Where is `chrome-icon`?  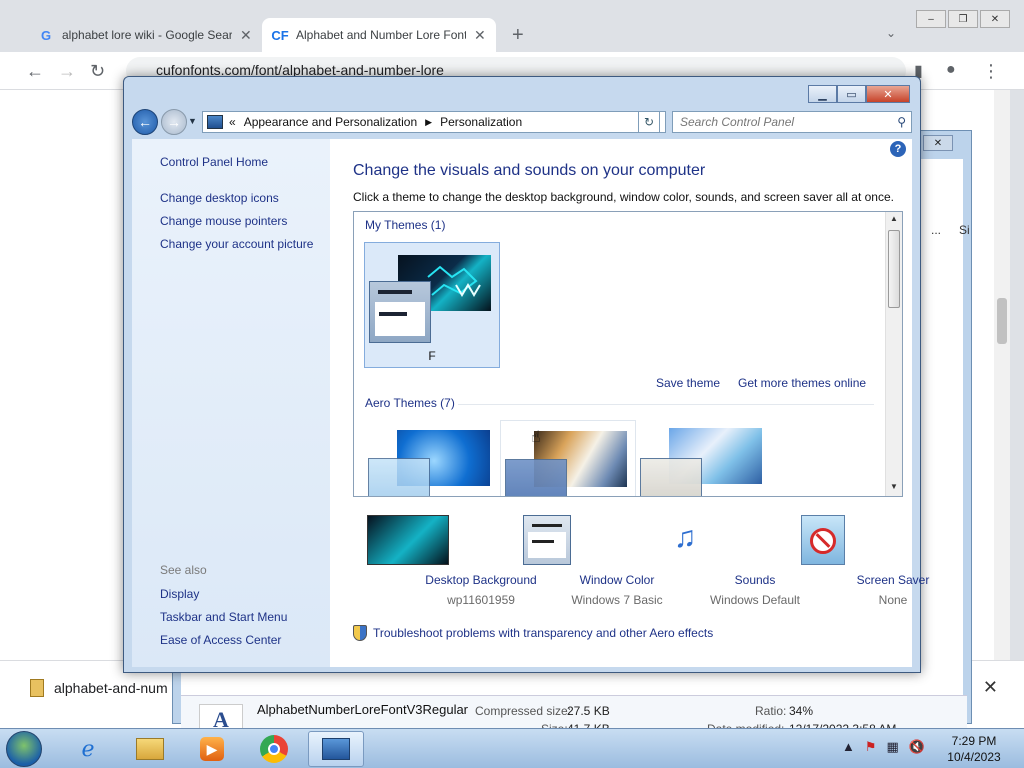
chrome-icon is located at coordinates (274, 749).